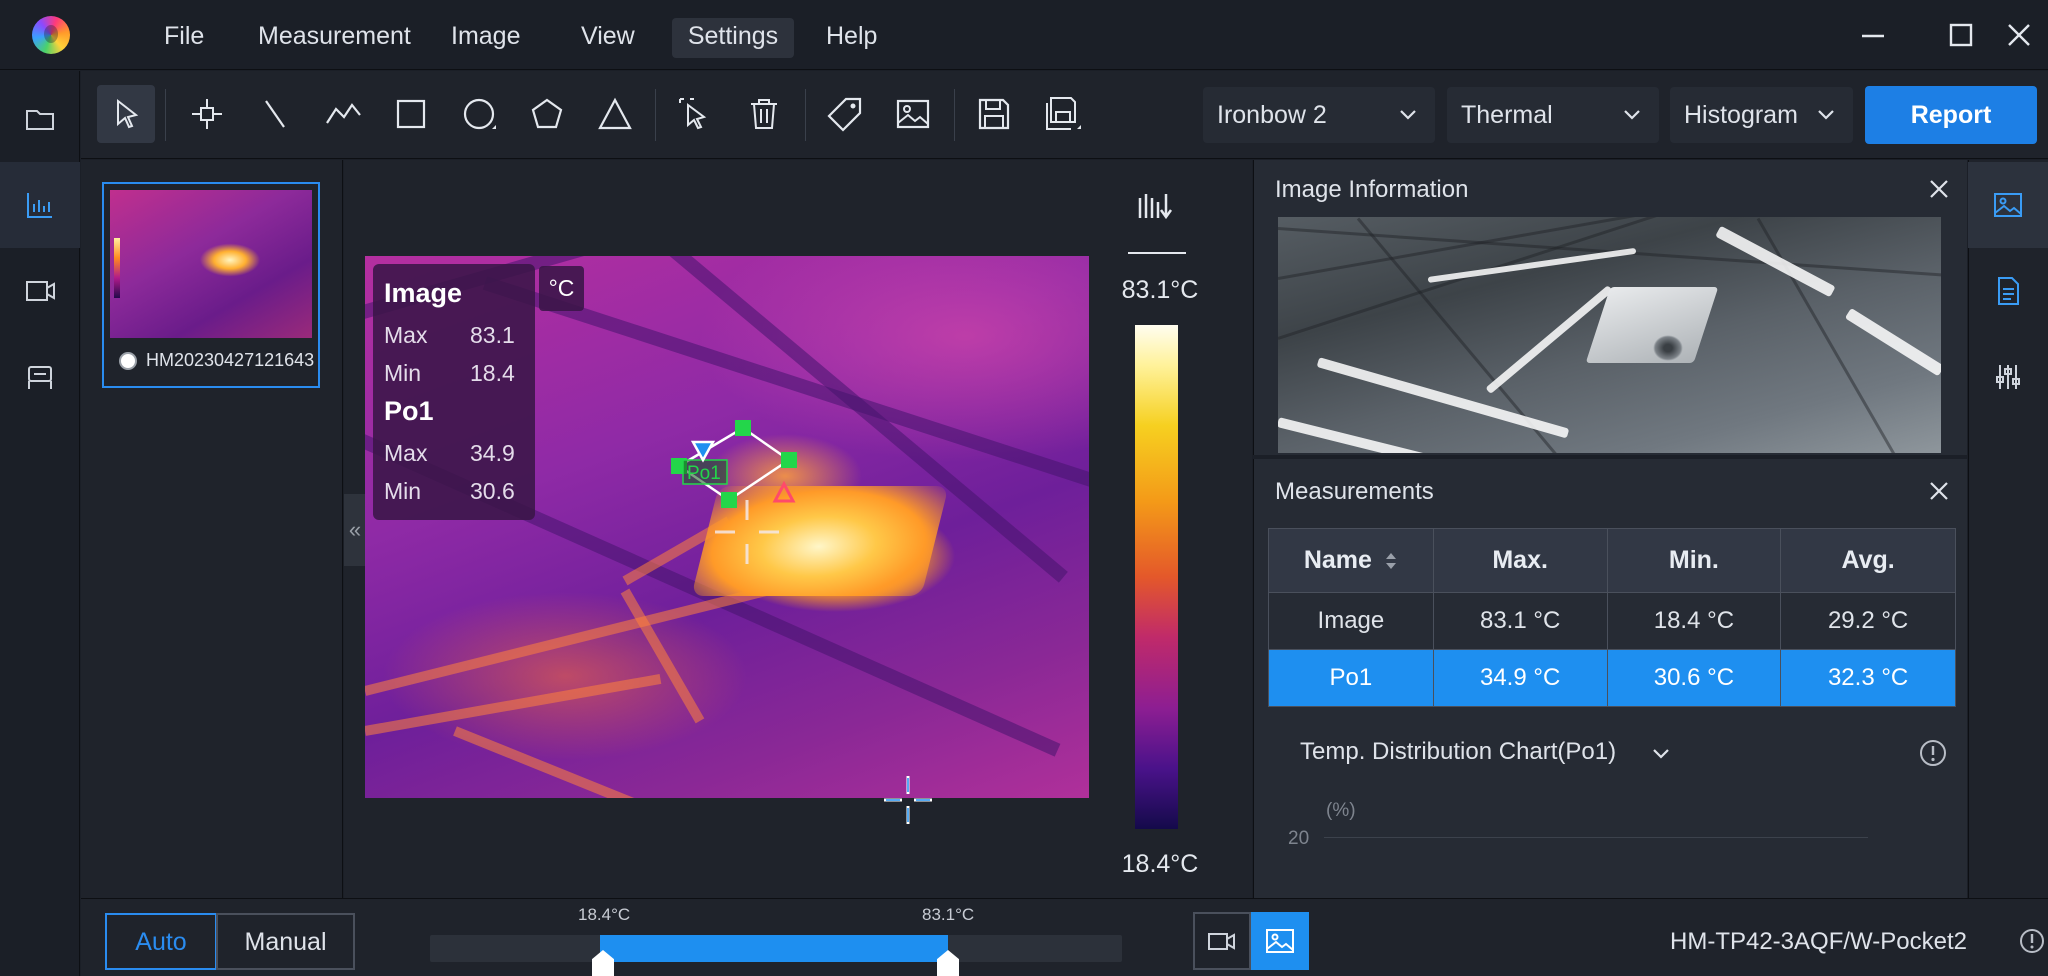 This screenshot has height=976, width=2048. What do you see at coordinates (275, 114) in the screenshot?
I see `line-icon` at bounding box center [275, 114].